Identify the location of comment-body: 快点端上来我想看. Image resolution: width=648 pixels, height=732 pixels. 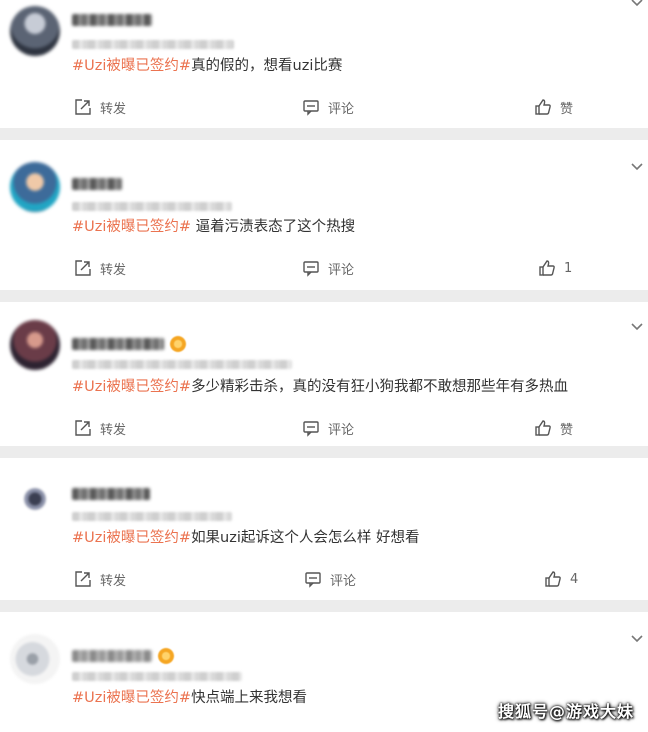
(249, 698).